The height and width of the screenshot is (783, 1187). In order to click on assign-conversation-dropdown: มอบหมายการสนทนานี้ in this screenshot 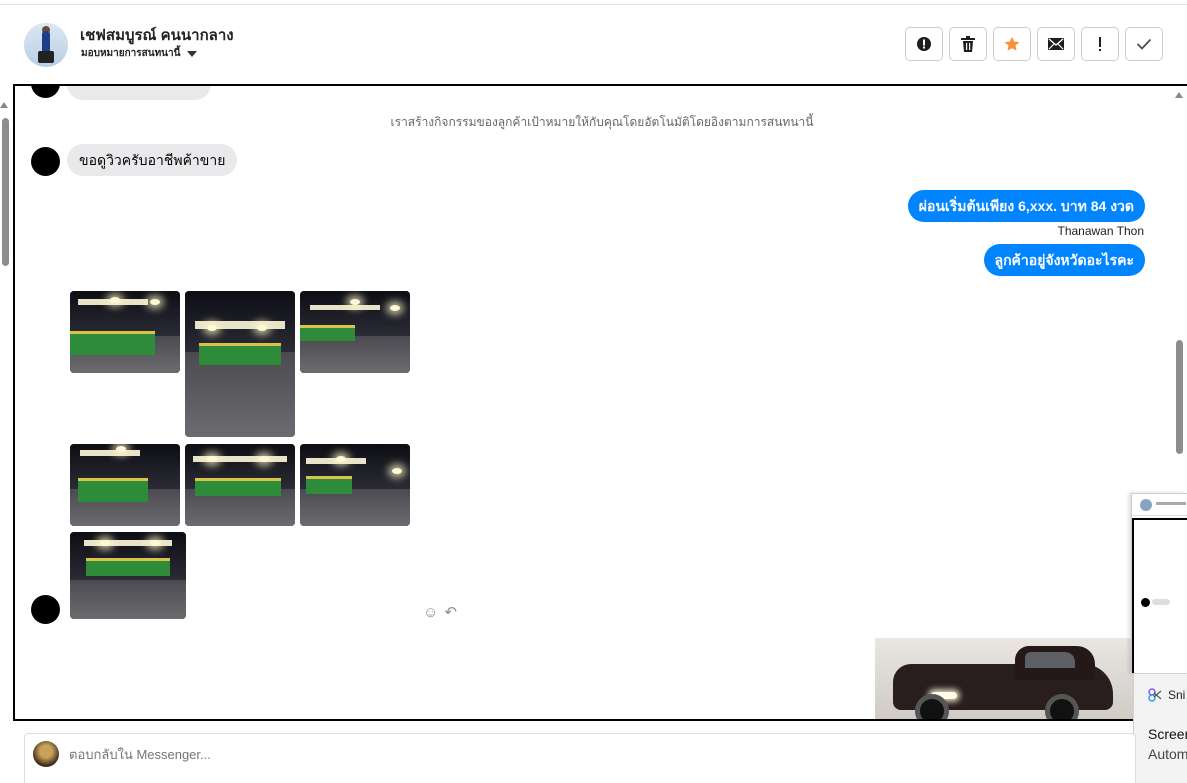, I will do `click(139, 53)`.